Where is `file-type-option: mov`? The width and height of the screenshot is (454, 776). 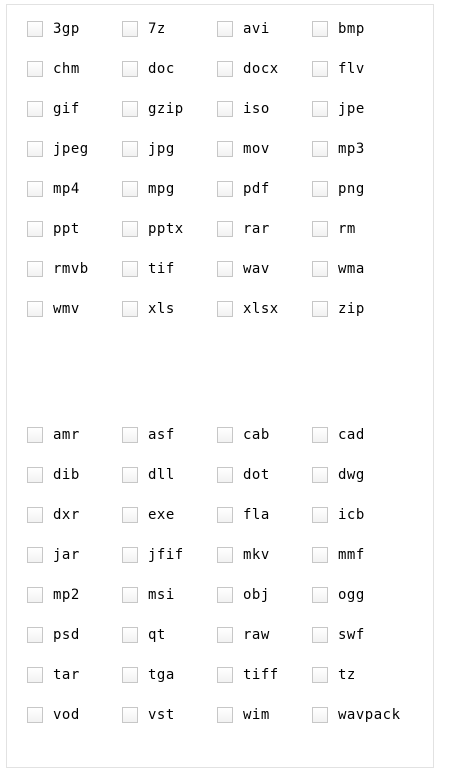
file-type-option: mov is located at coordinates (264, 160).